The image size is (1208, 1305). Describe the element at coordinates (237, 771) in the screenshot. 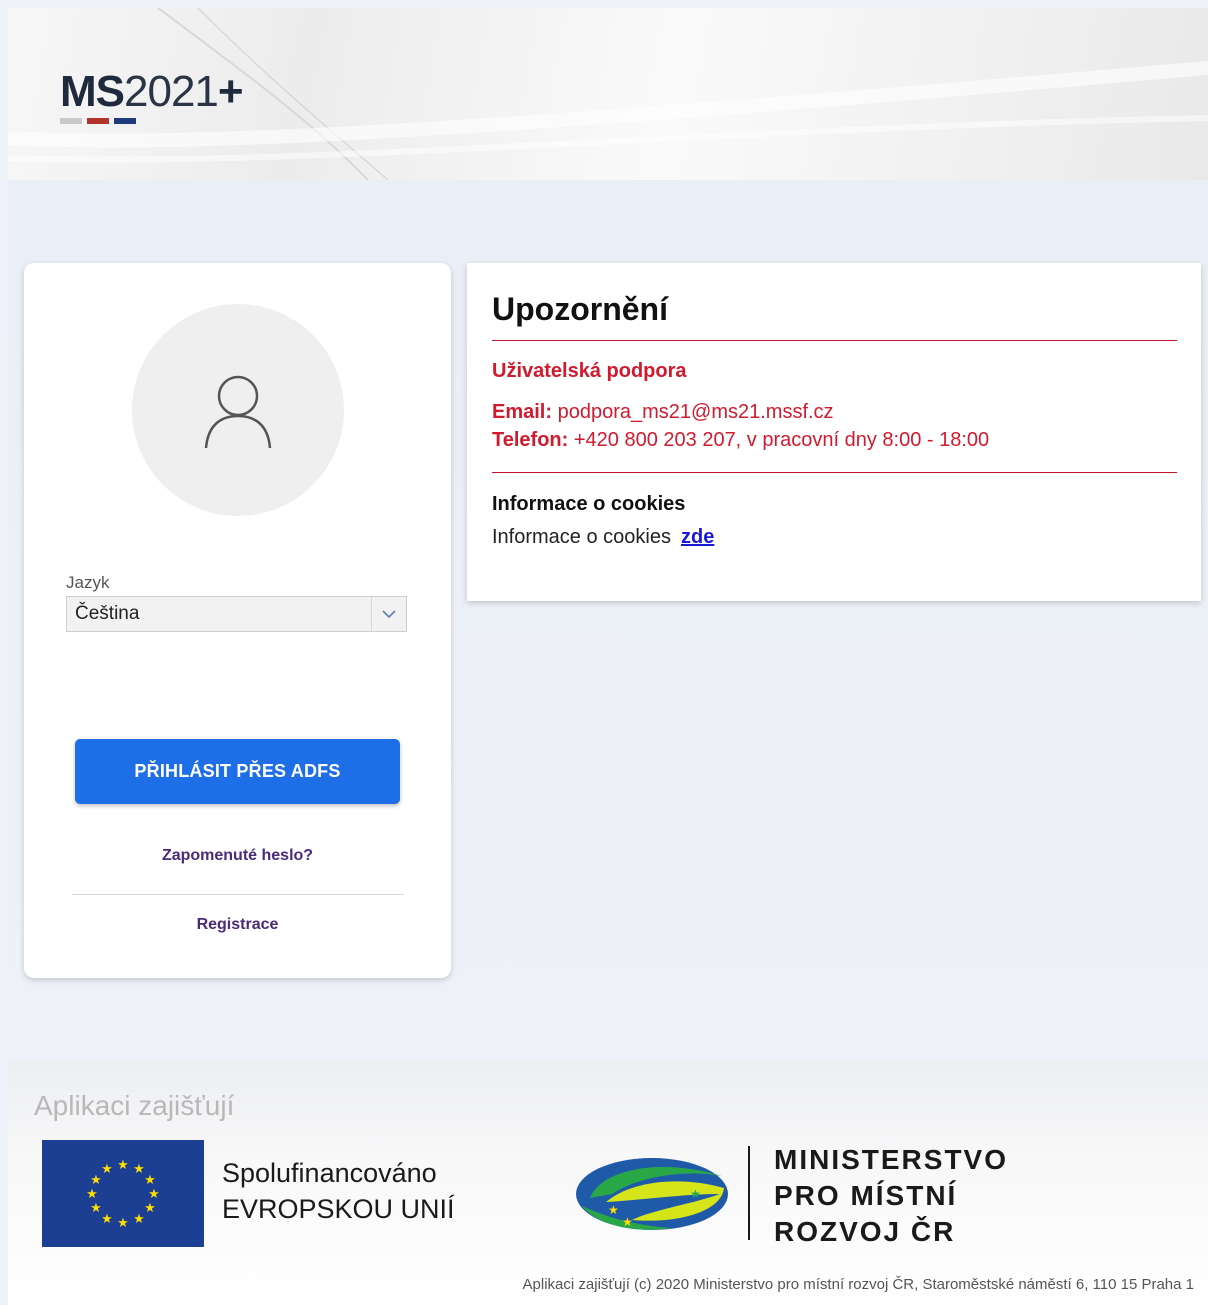

I see `adfs-login-button: PŘIHLÁSIT PŘES ADFS` at that location.